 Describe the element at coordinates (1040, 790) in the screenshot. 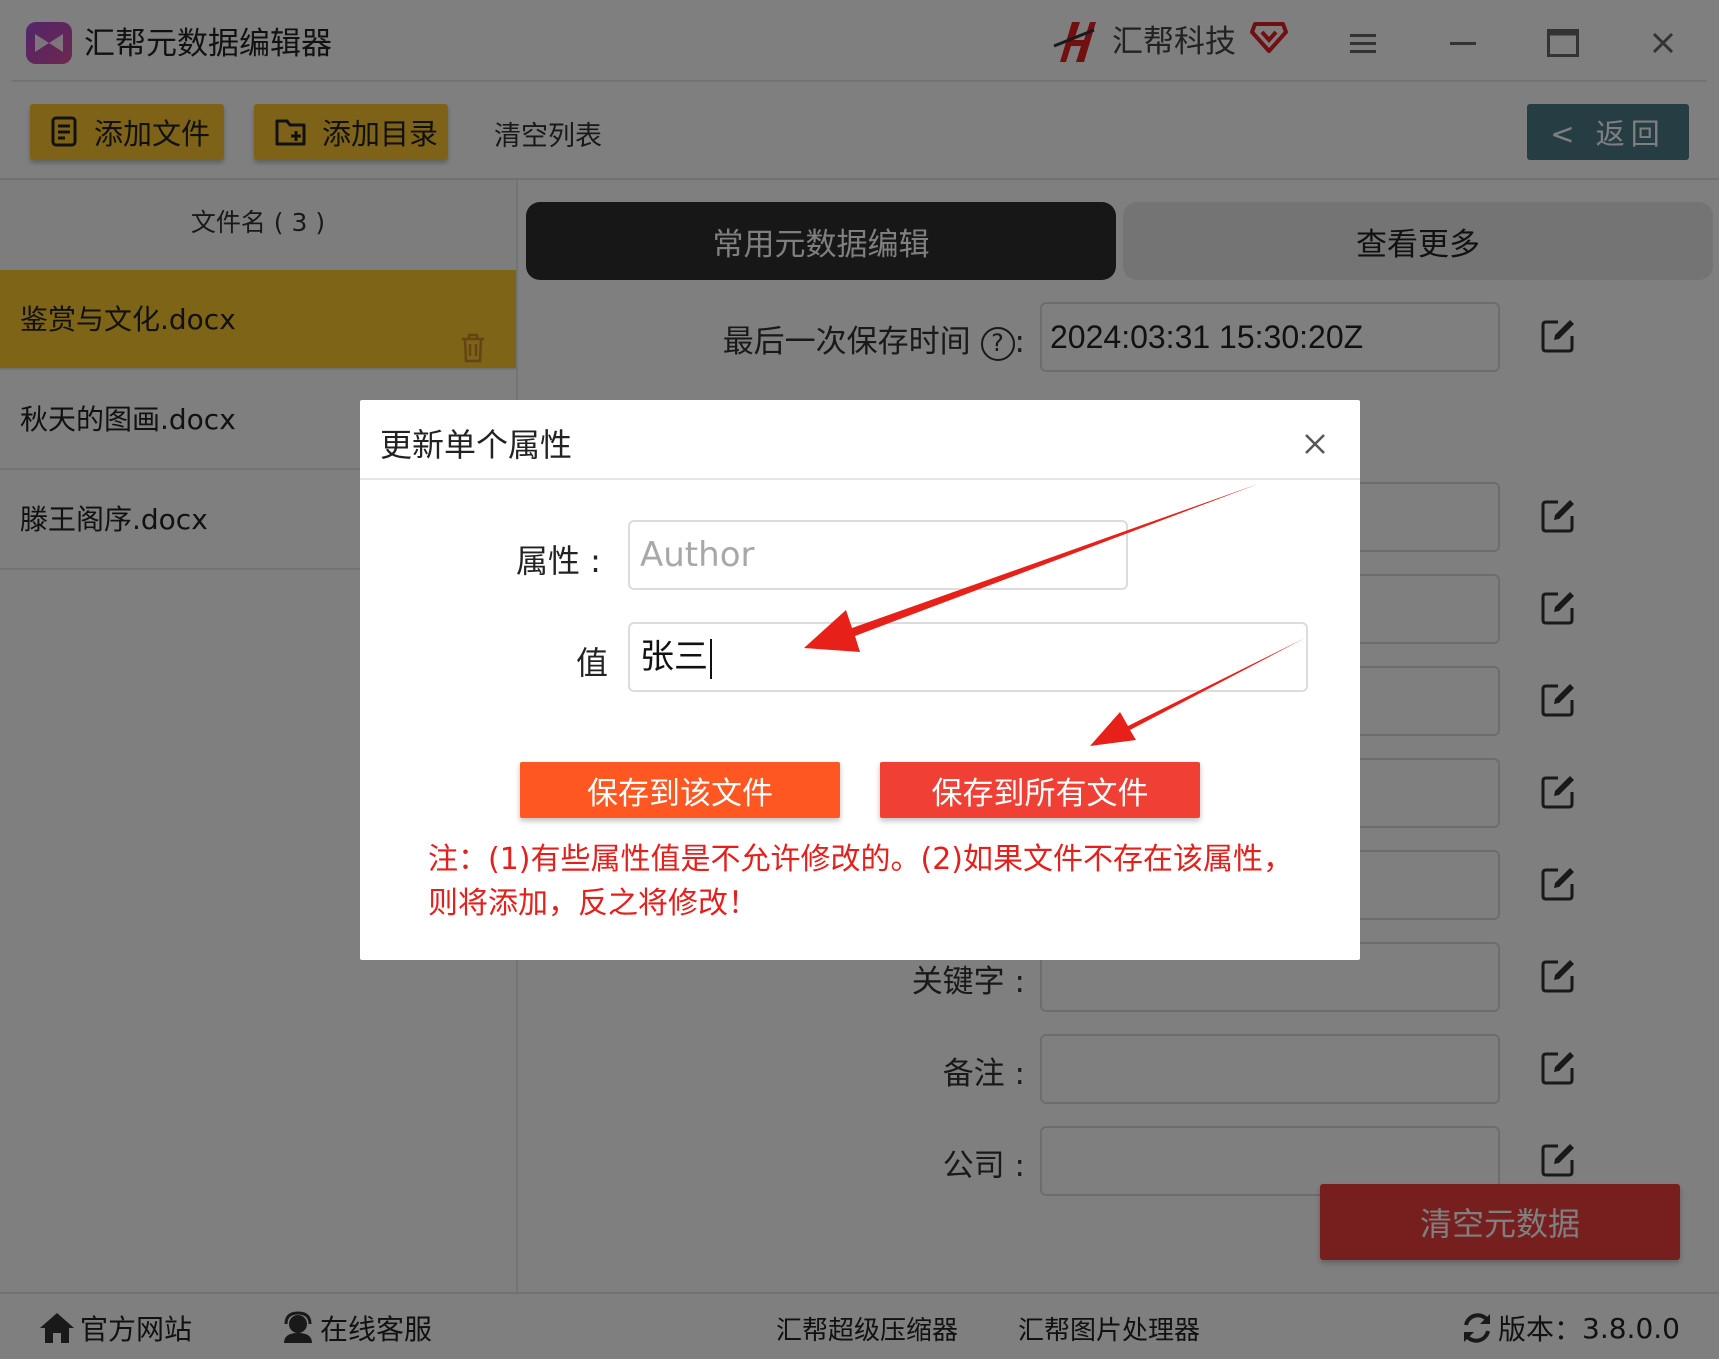

I see `save-to-all-files-button: 保存到所有文件` at that location.